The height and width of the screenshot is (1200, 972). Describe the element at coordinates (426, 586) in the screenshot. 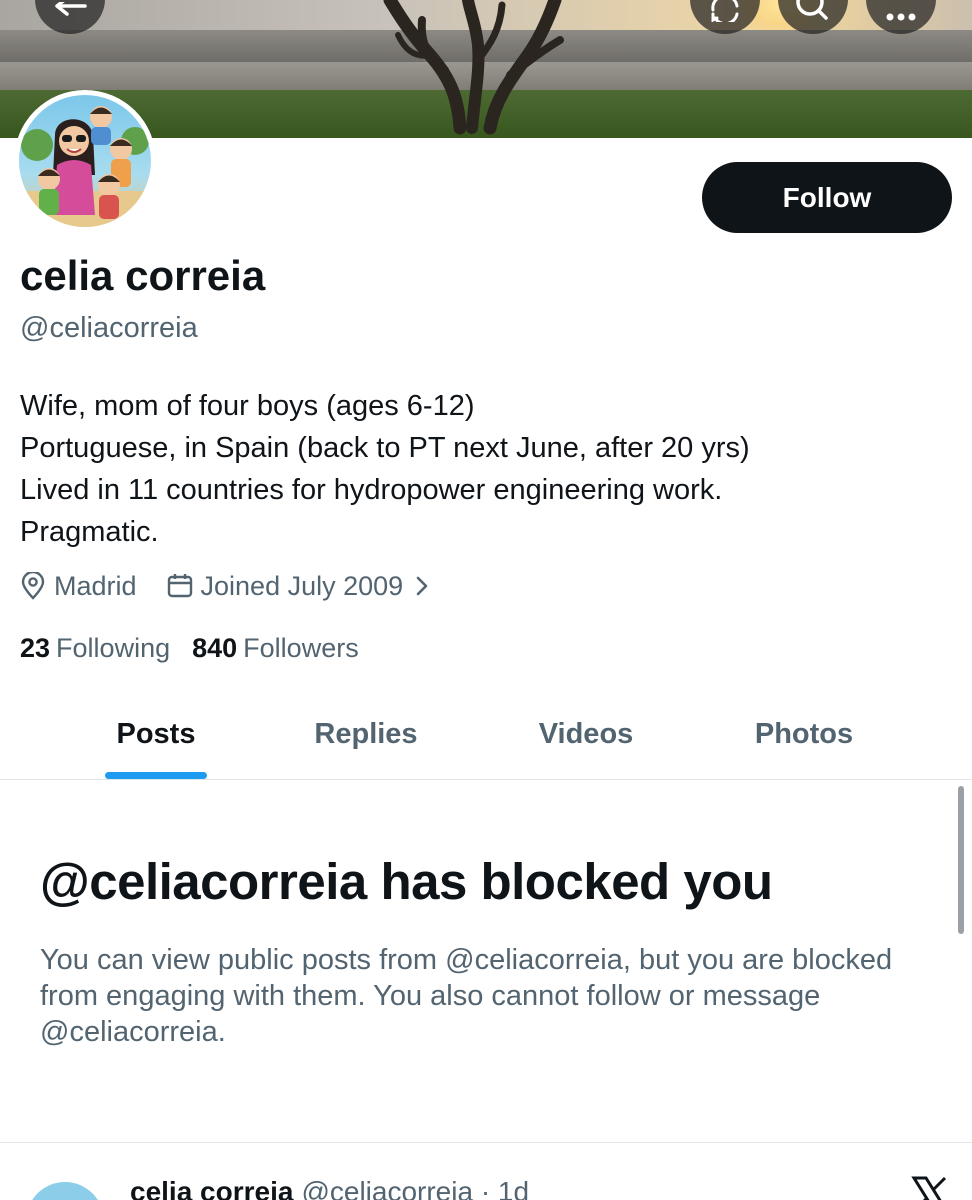

I see `chevron-right-icon` at that location.